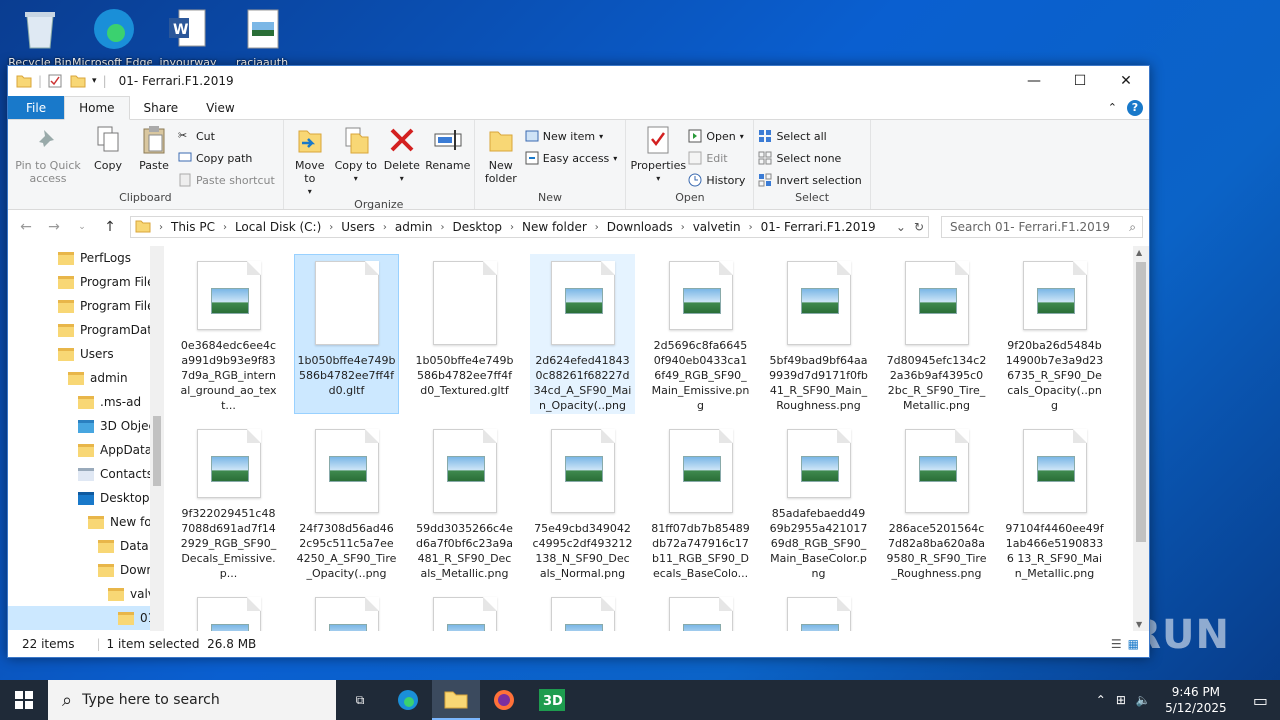 This screenshot has width=1280, height=720. What do you see at coordinates (1260, 700) in the screenshot?
I see `notifications-icon: ▭` at bounding box center [1260, 700].